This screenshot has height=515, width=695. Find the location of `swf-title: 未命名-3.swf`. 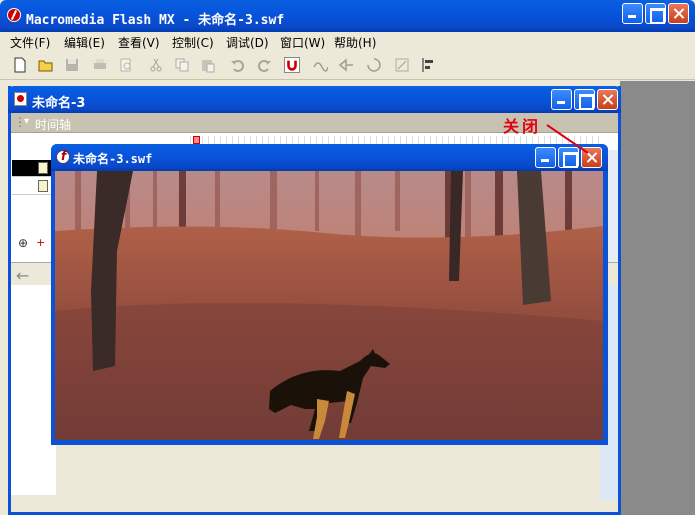

swf-title: 未命名-3.swf is located at coordinates (113, 159).